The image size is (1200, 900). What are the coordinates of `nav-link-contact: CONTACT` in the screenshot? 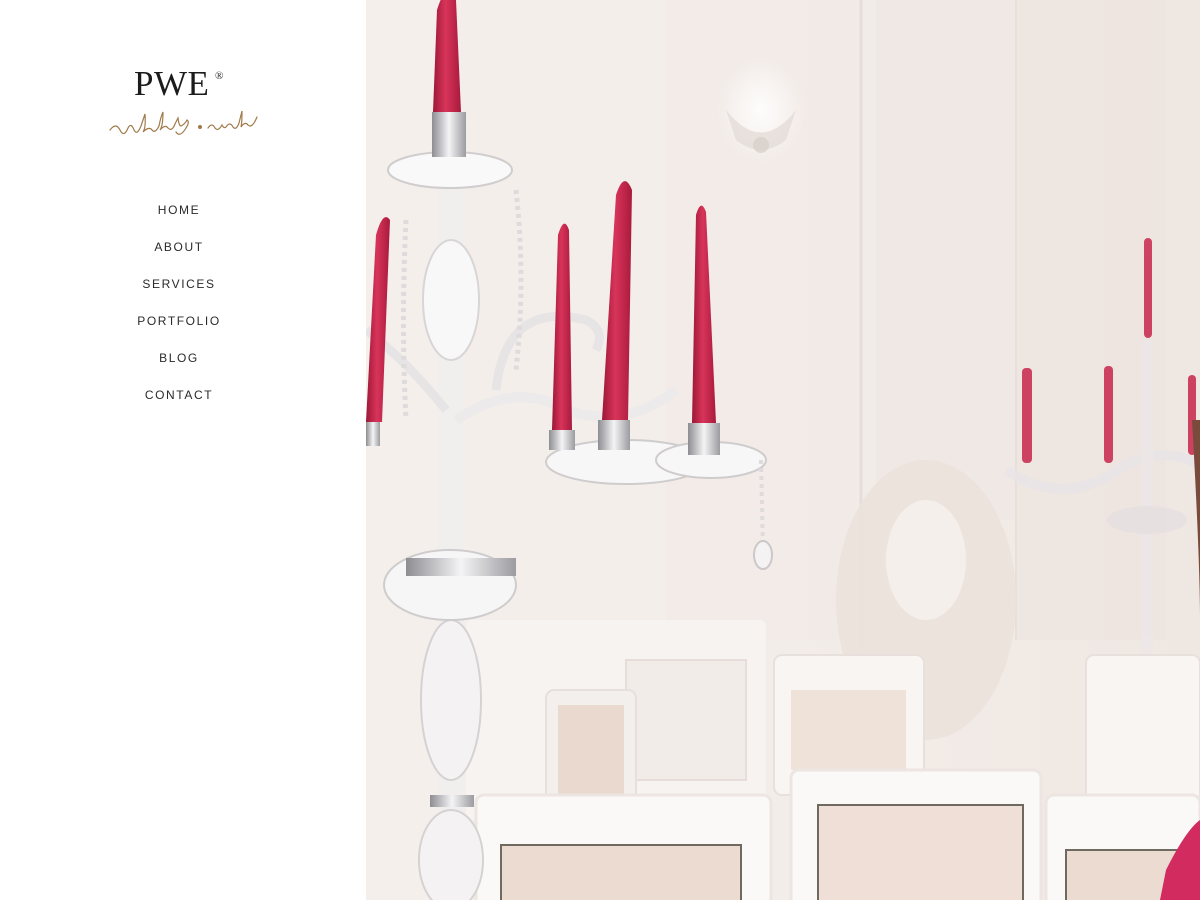 It's located at (179, 395).